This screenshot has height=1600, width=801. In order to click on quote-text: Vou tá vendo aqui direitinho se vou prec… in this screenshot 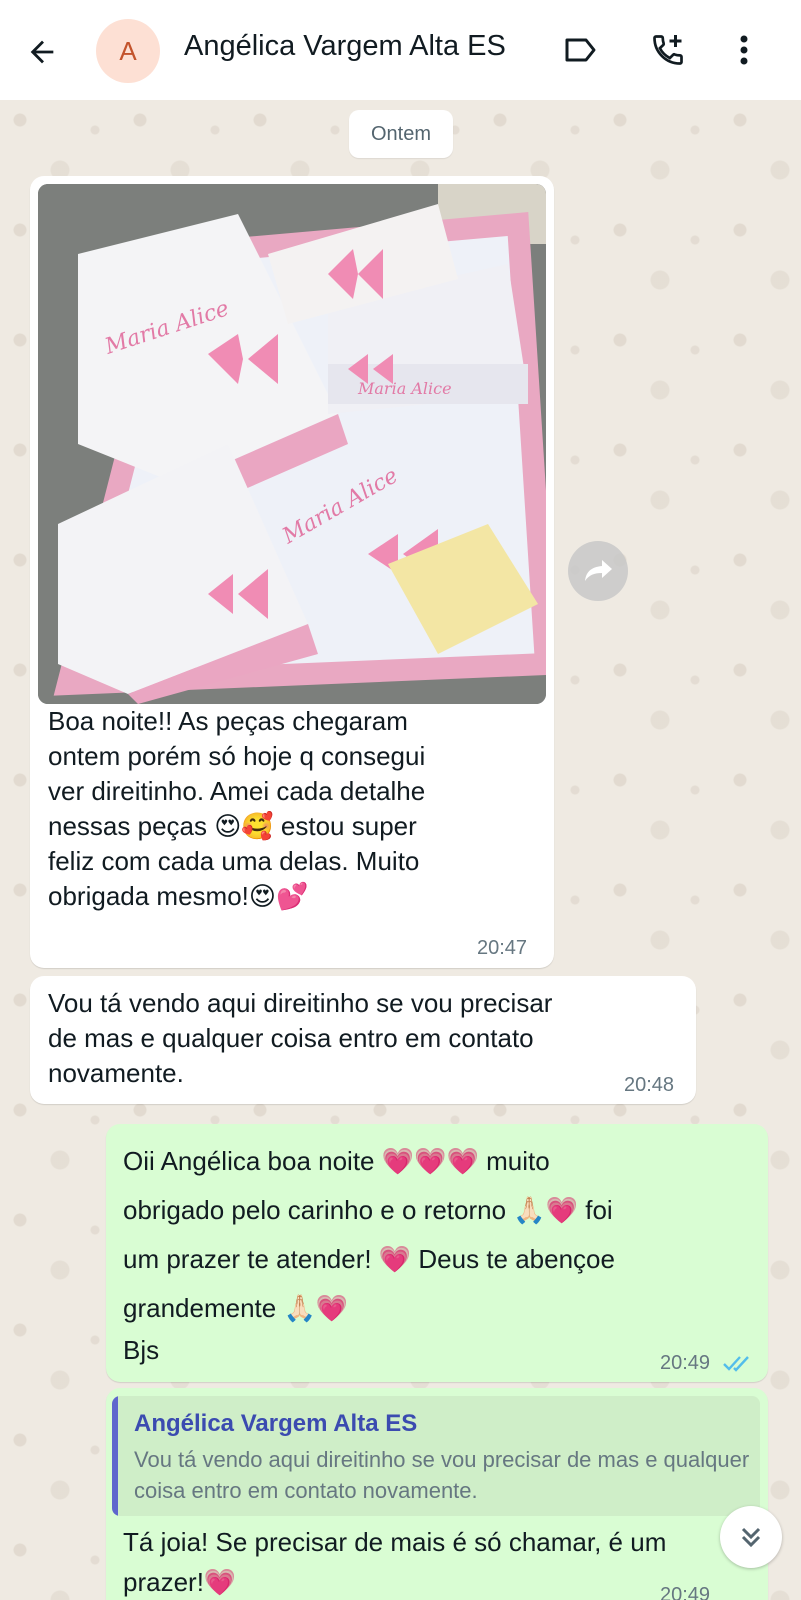, I will do `click(442, 1475)`.